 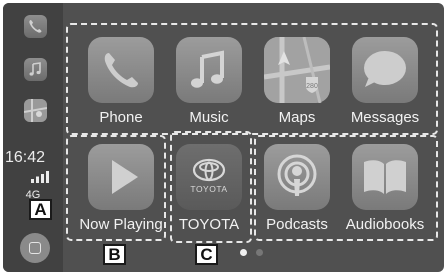 I want to click on maps-icon, so click(x=35, y=110).